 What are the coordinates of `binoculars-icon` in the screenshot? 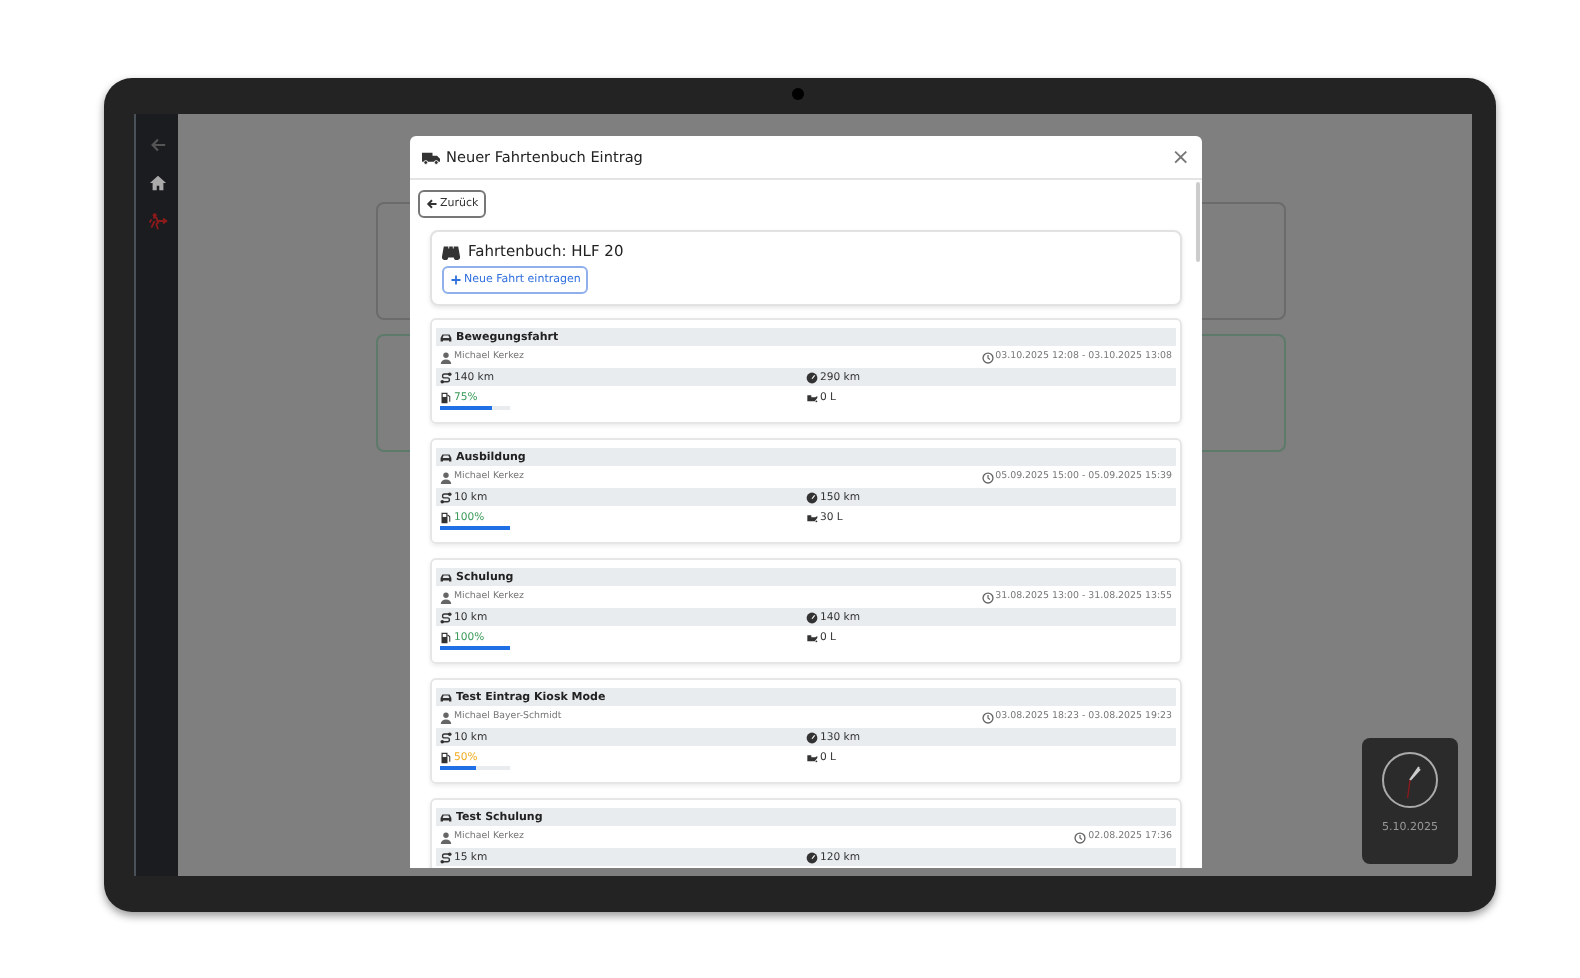 It's located at (451, 251).